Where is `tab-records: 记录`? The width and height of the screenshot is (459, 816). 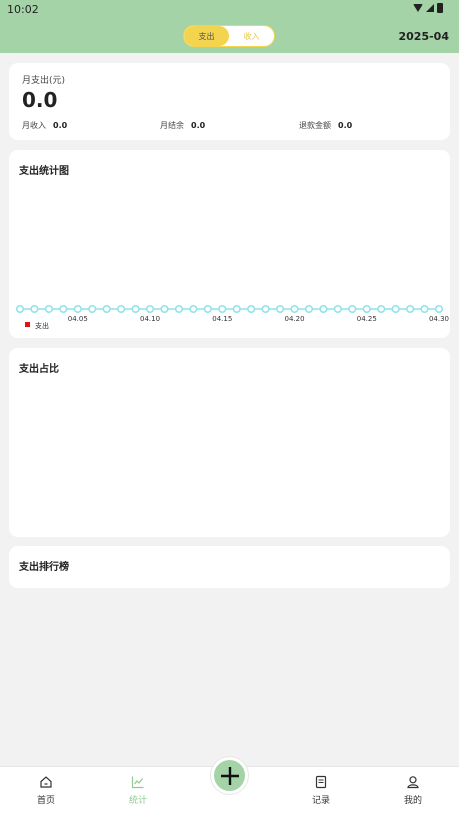 tab-records: 记录 is located at coordinates (321, 790).